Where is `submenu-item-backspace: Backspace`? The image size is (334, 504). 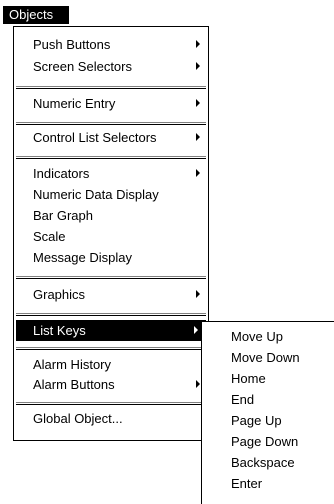
submenu-item-backspace: Backspace is located at coordinates (268, 462).